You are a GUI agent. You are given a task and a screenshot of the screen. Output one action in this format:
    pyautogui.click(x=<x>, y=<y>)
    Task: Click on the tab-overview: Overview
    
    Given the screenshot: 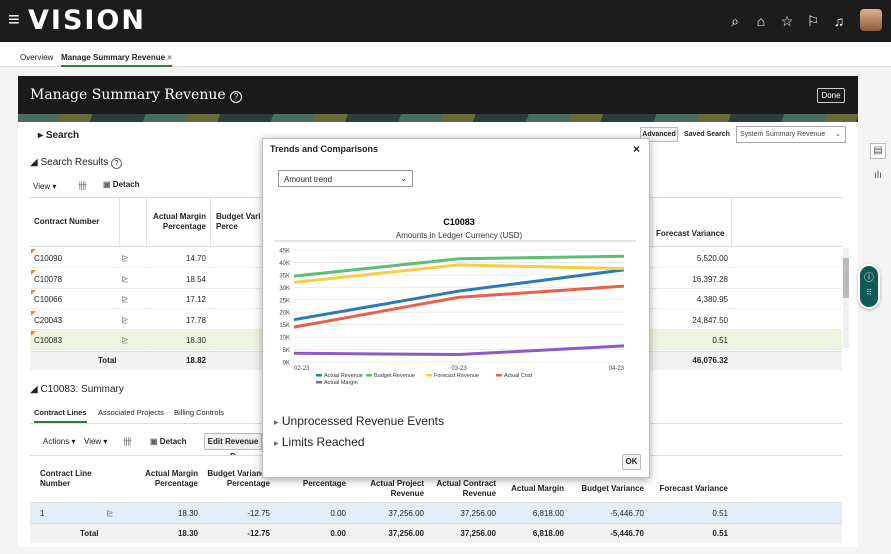 What is the action you would take?
    pyautogui.click(x=36, y=57)
    